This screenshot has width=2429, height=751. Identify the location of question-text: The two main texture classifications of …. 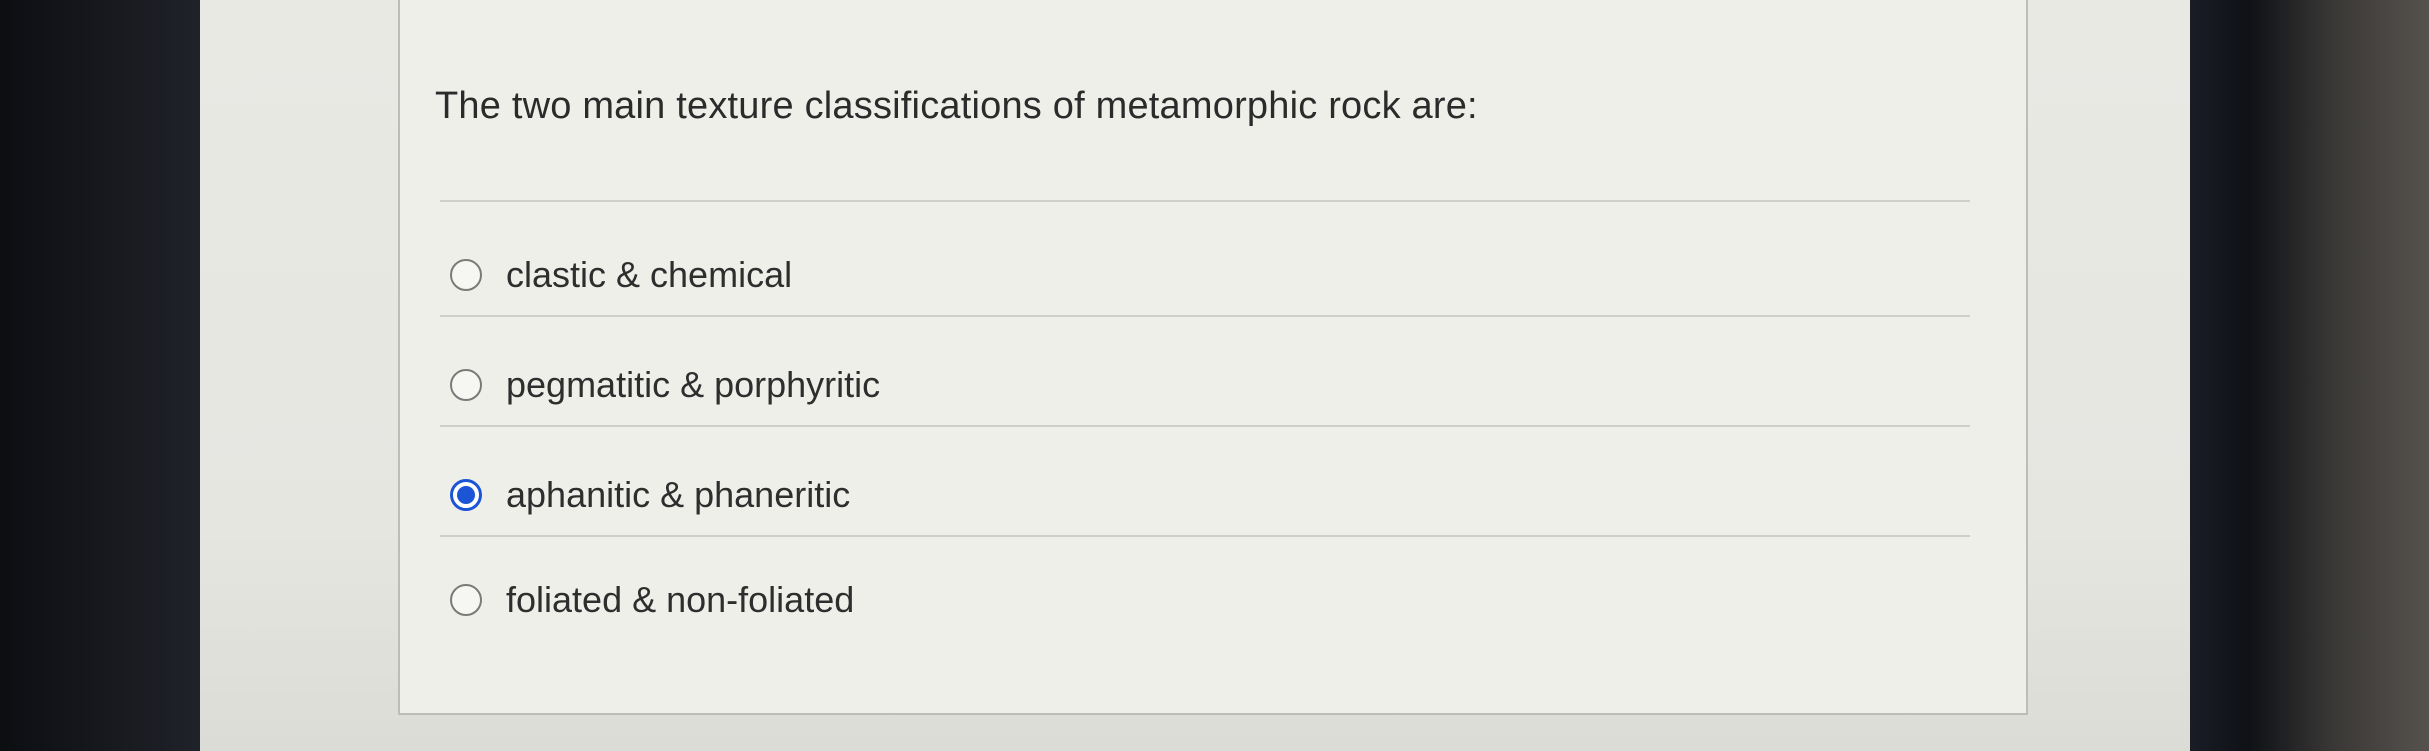
(956, 106).